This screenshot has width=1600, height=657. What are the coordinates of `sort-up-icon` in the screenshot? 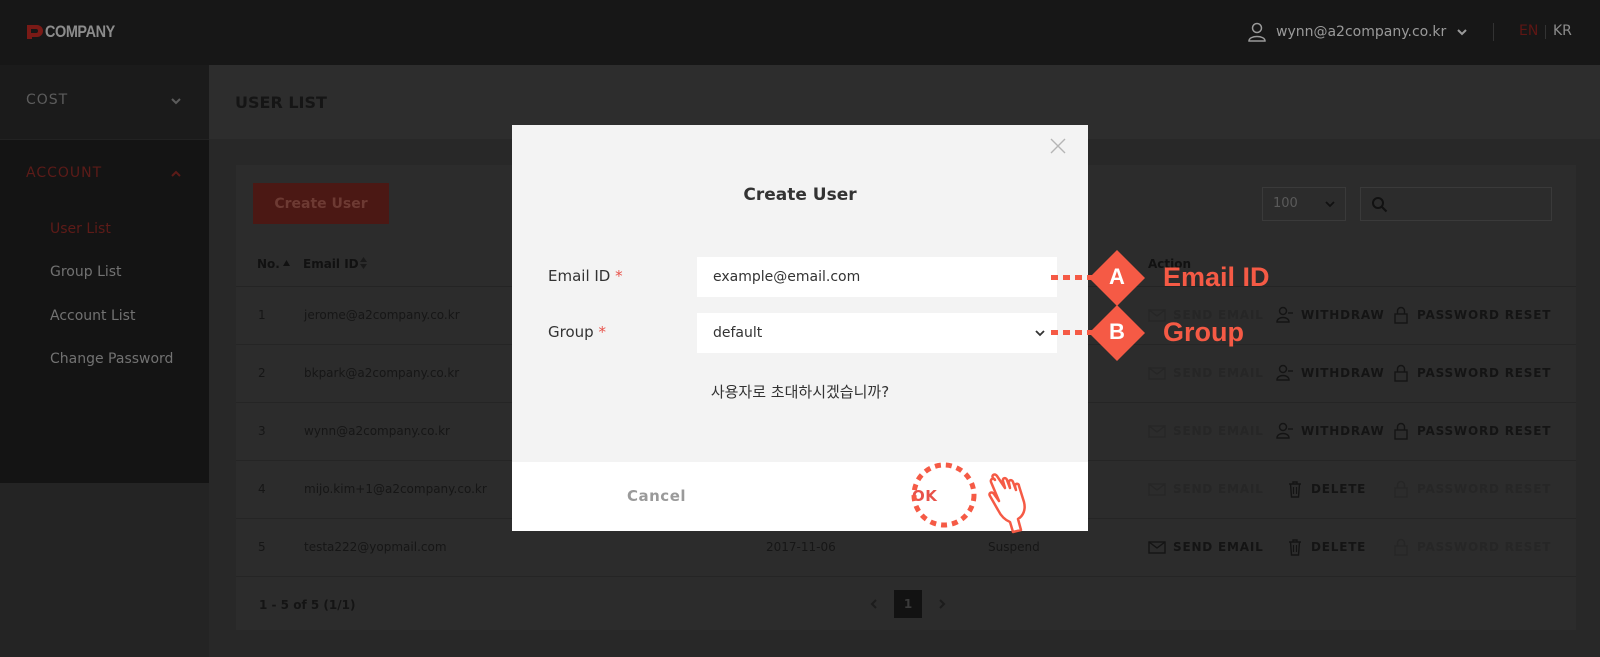 It's located at (286, 263).